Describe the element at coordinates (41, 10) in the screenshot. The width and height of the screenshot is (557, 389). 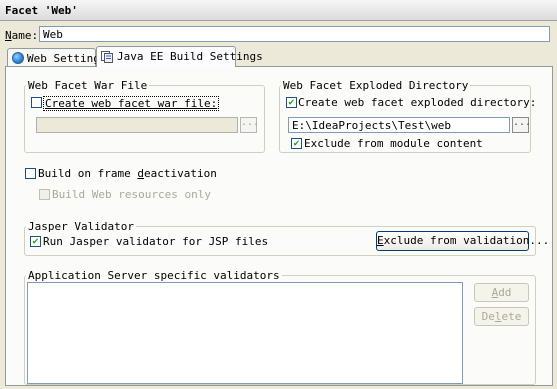
I see `window-title: Facet 'Web'` at that location.